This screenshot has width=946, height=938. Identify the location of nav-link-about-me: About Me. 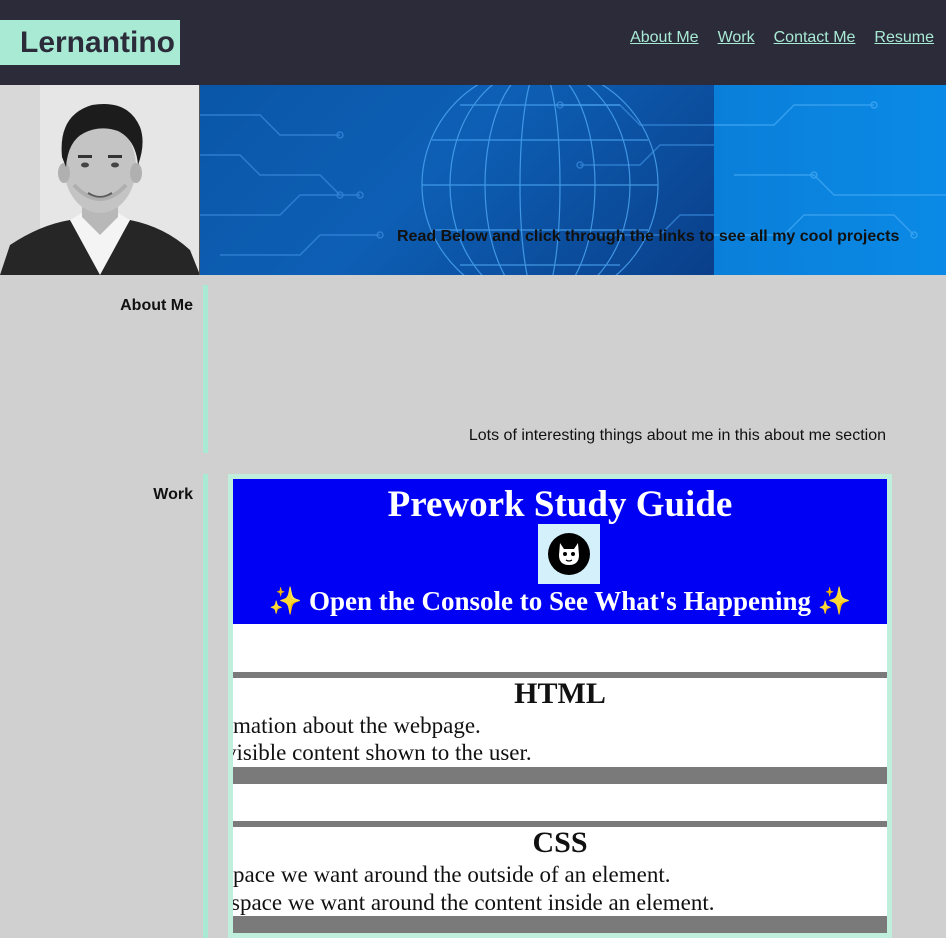
(664, 38).